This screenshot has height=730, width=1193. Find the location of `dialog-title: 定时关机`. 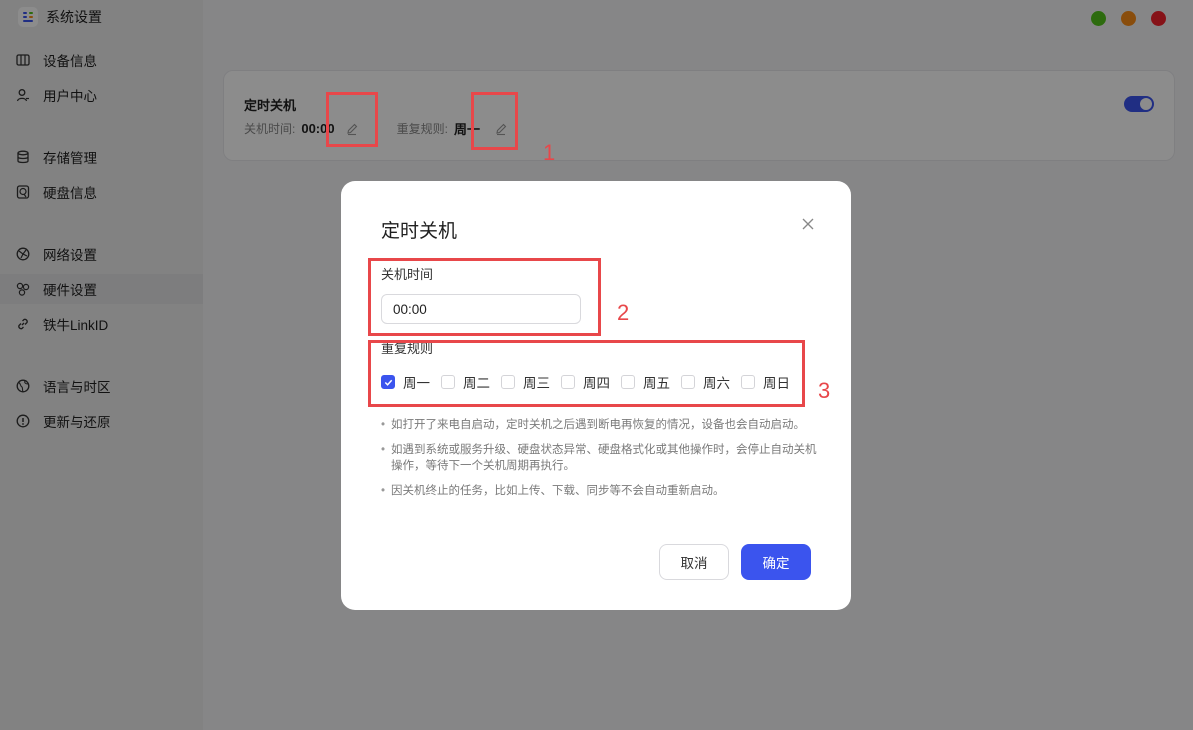

dialog-title: 定时关机 is located at coordinates (419, 231).